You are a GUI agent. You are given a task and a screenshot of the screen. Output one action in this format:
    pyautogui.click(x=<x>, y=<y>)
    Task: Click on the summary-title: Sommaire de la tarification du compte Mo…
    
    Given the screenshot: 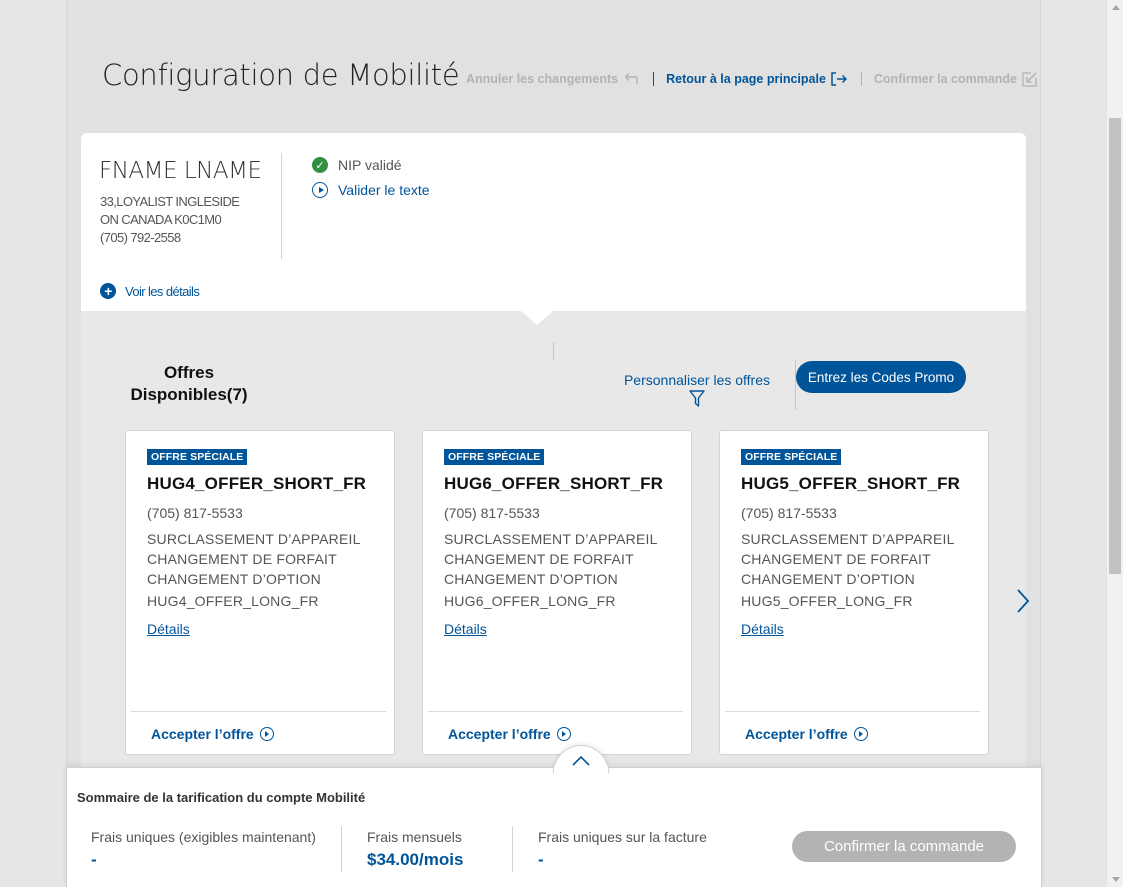 What is the action you would take?
    pyautogui.click(x=221, y=797)
    